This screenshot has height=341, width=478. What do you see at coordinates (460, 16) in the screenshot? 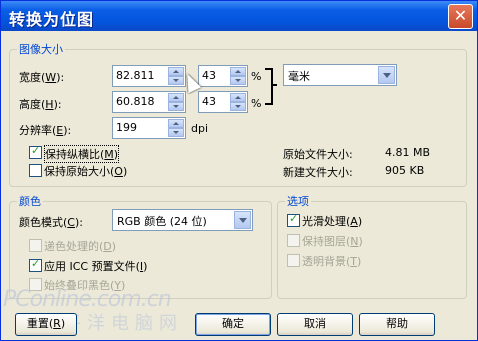
I see `close-button: ✕` at bounding box center [460, 16].